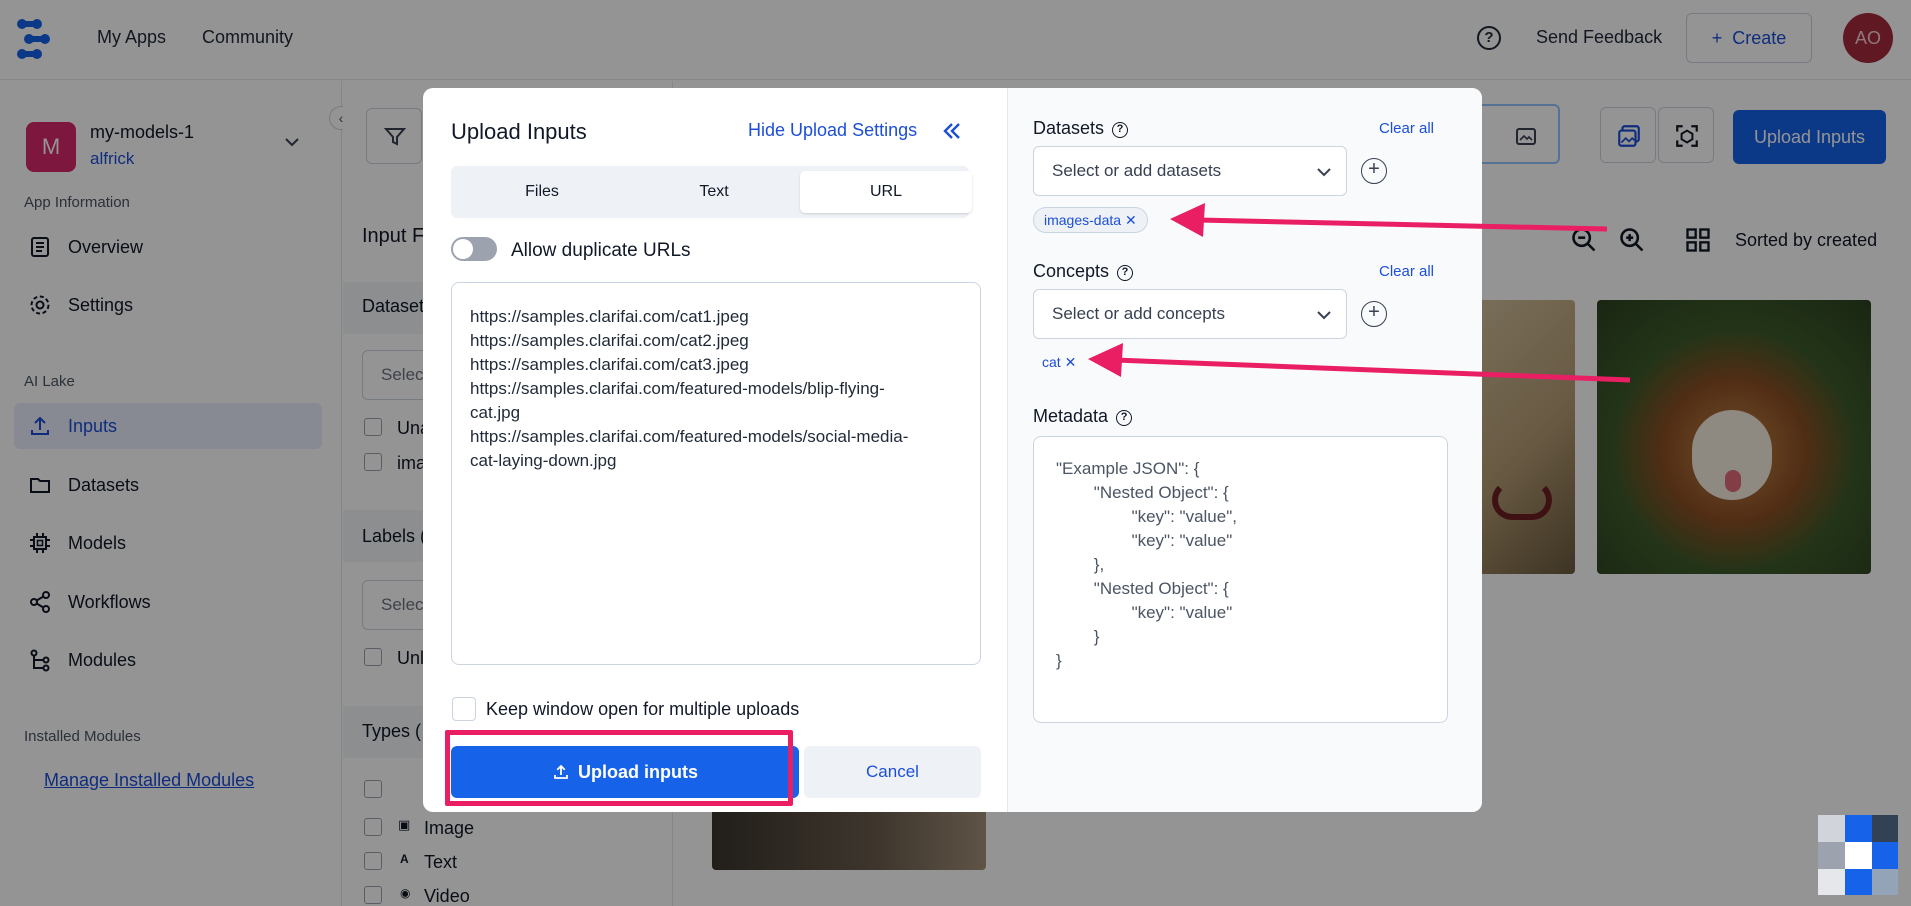 The image size is (1911, 906). Describe the element at coordinates (543, 460) in the screenshot. I see `url-line: cat-laying-down.jpg` at that location.